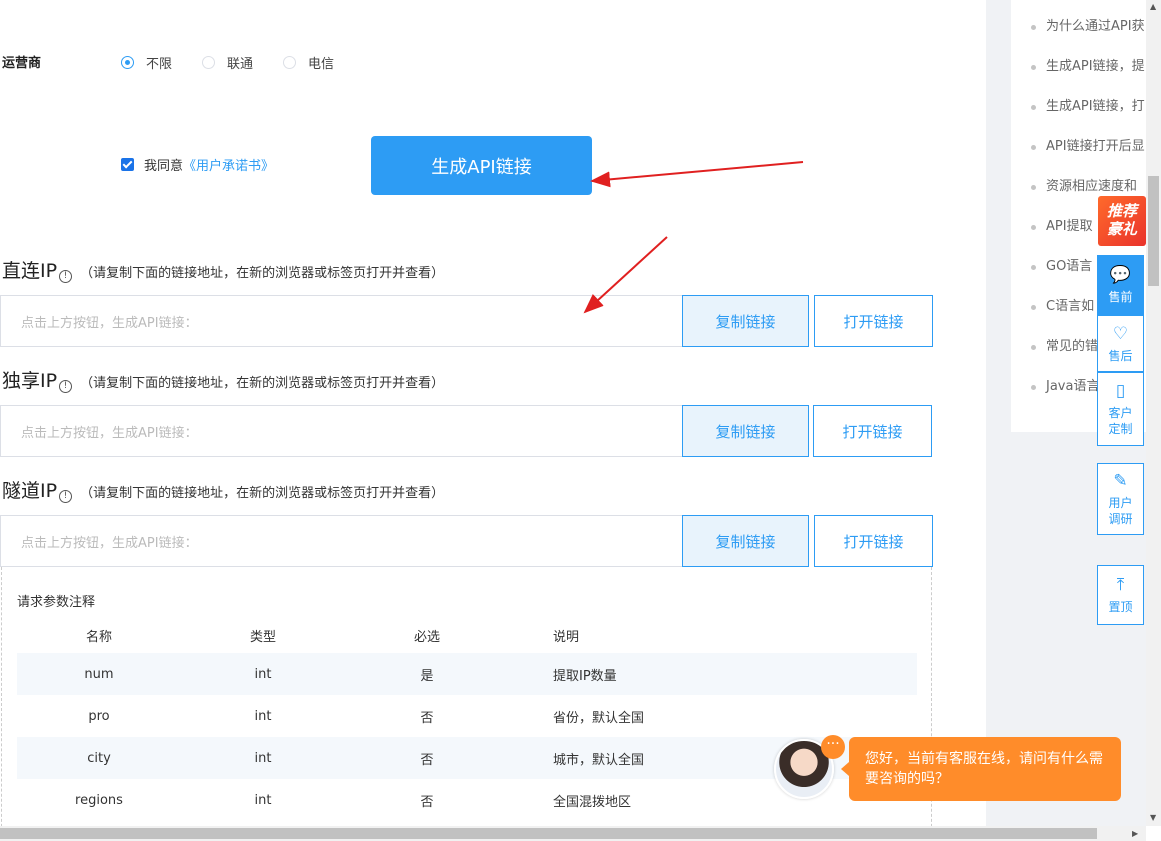  What do you see at coordinates (159, 64) in the screenshot?
I see `radio-label: 不限` at bounding box center [159, 64].